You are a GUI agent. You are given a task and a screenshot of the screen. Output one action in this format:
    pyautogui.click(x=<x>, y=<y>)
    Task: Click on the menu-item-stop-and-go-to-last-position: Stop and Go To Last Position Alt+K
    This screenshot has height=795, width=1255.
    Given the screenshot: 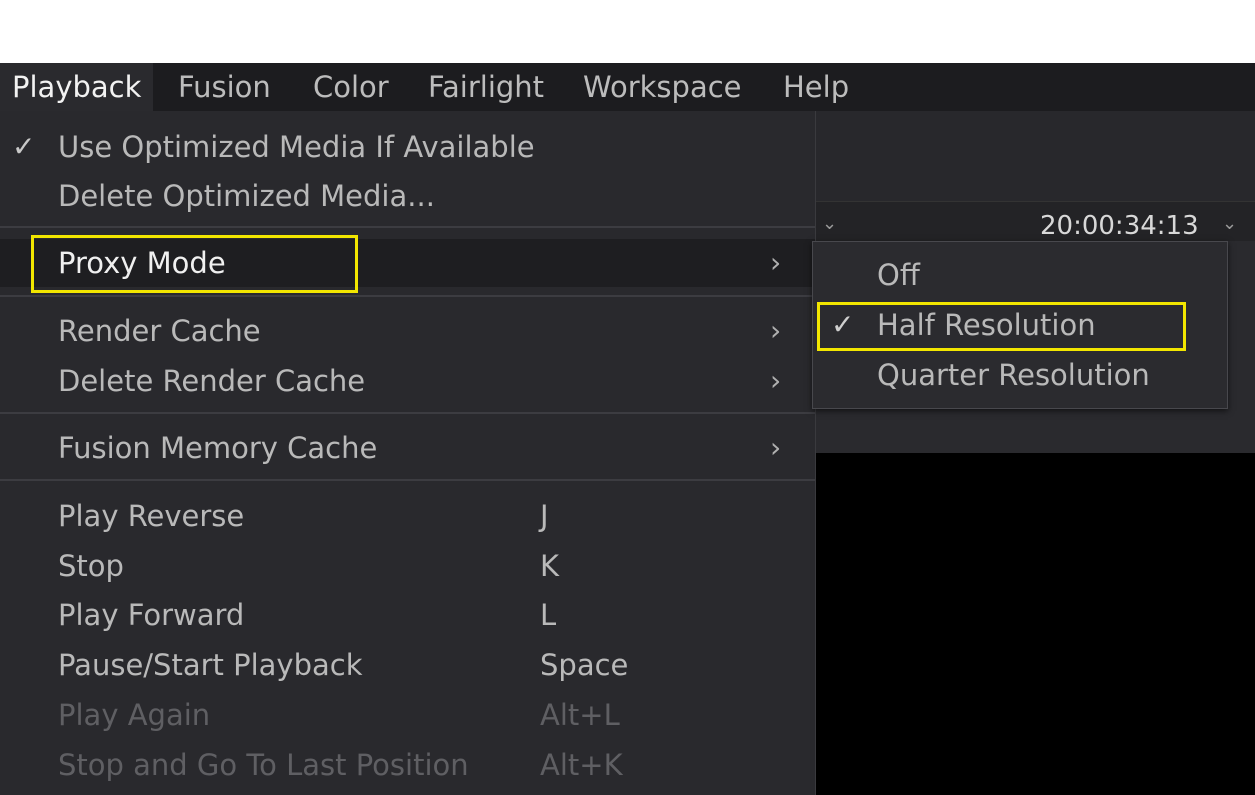 What is the action you would take?
    pyautogui.click(x=407, y=765)
    